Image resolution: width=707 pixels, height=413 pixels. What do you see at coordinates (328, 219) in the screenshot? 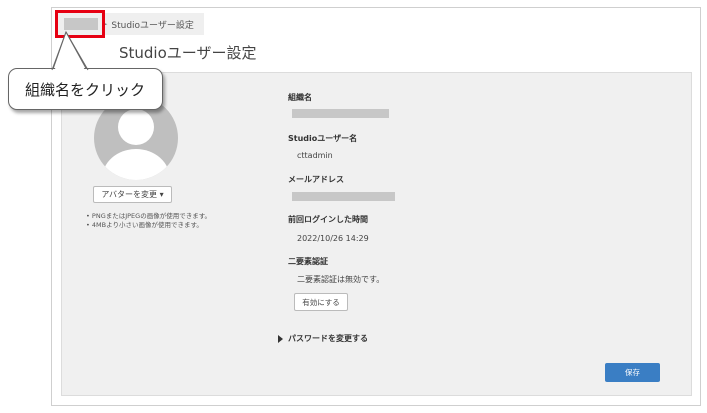
I see `last-login-label: 前回ログインした時間` at bounding box center [328, 219].